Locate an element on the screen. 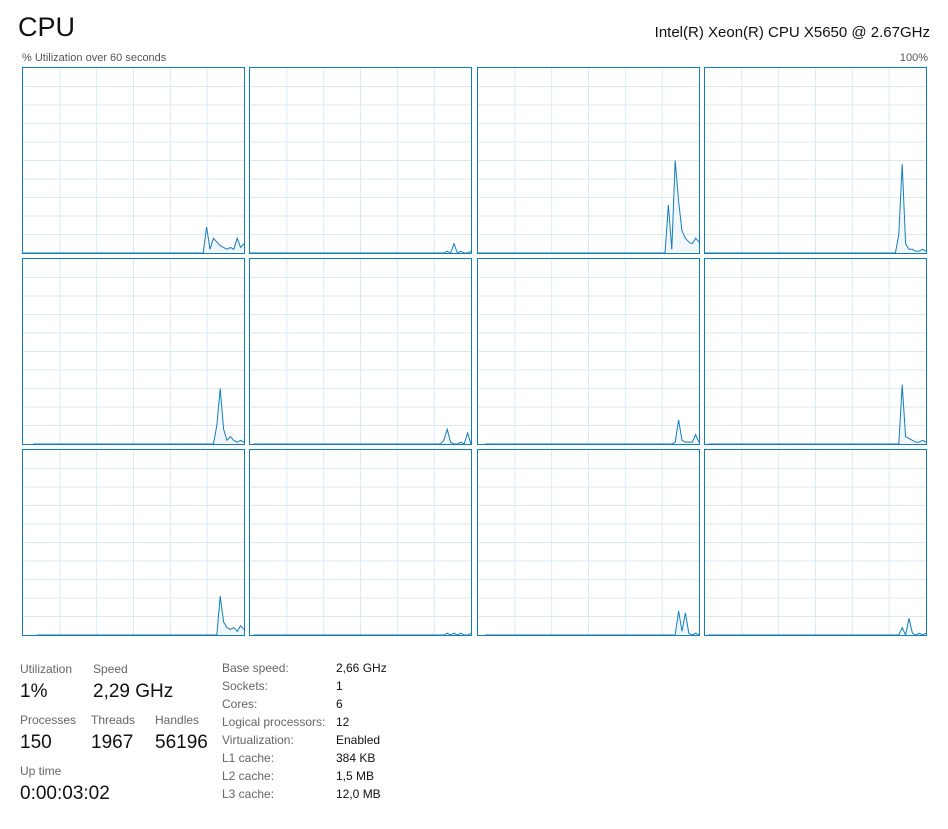 The height and width of the screenshot is (829, 948). detail-label: L2 cache: is located at coordinates (248, 776).